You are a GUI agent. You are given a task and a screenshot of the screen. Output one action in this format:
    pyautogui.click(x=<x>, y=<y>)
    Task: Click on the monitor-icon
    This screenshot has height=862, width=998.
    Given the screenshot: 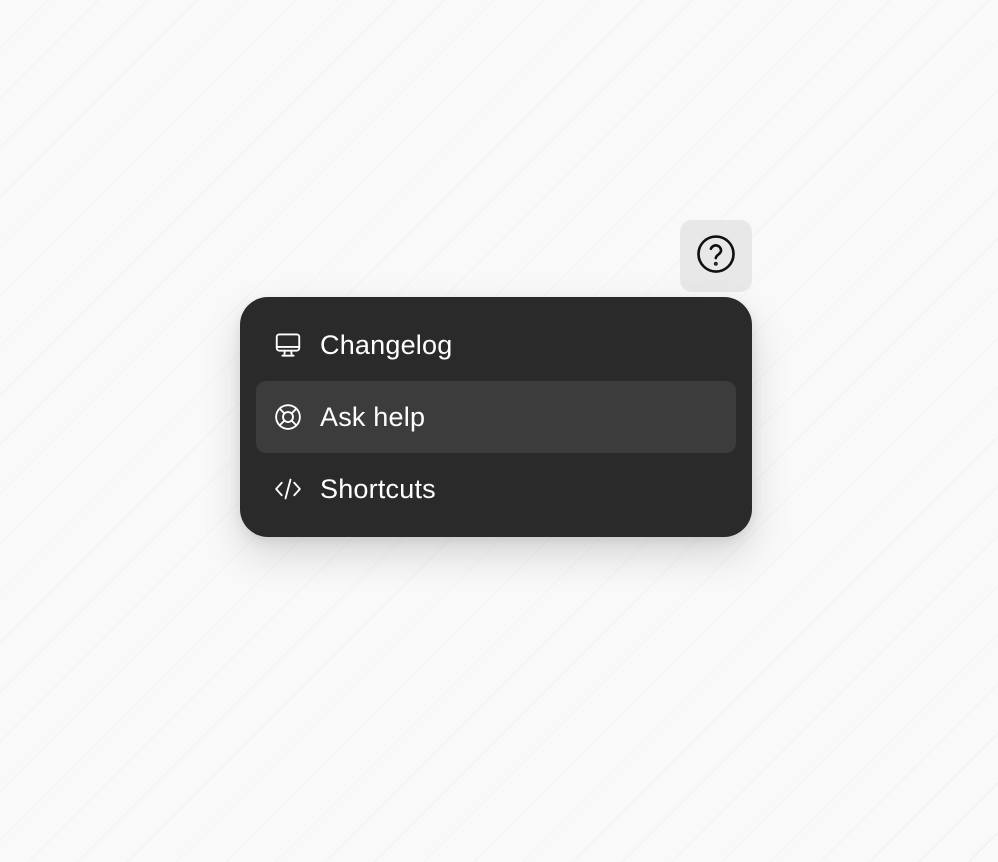 What is the action you would take?
    pyautogui.click(x=288, y=345)
    